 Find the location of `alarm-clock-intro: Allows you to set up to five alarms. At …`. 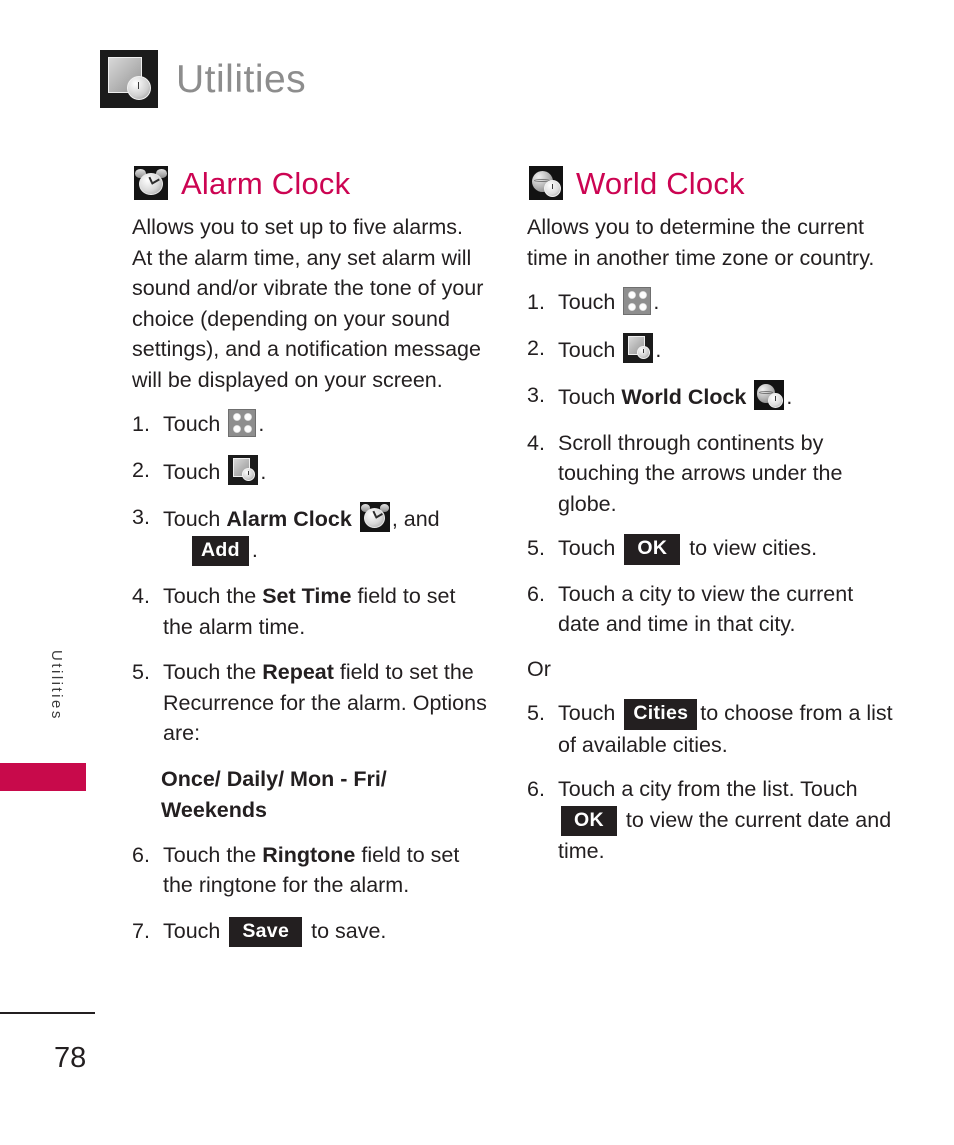

alarm-clock-intro: Allows you to set up to five alarms. At … is located at coordinates (308, 303).